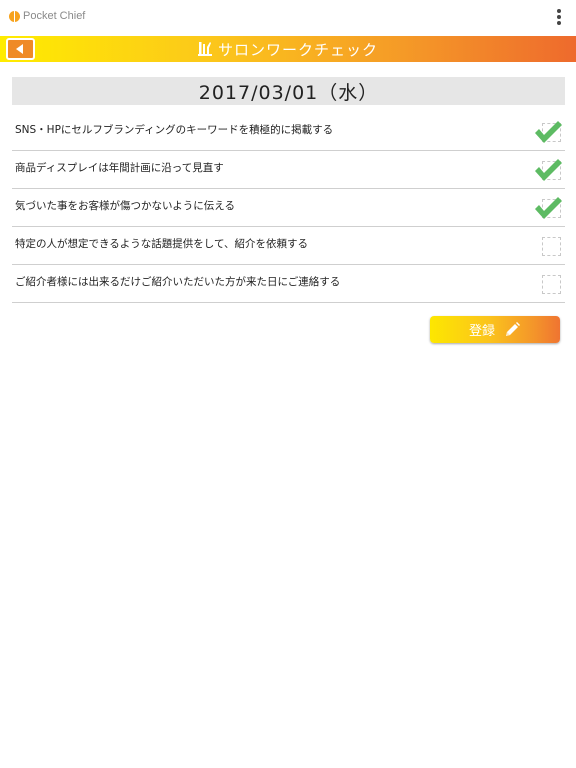  I want to click on check-row: ご紹介者様には出来るだけご紹介いただいた方が来た日にご連絡する, so click(288, 284).